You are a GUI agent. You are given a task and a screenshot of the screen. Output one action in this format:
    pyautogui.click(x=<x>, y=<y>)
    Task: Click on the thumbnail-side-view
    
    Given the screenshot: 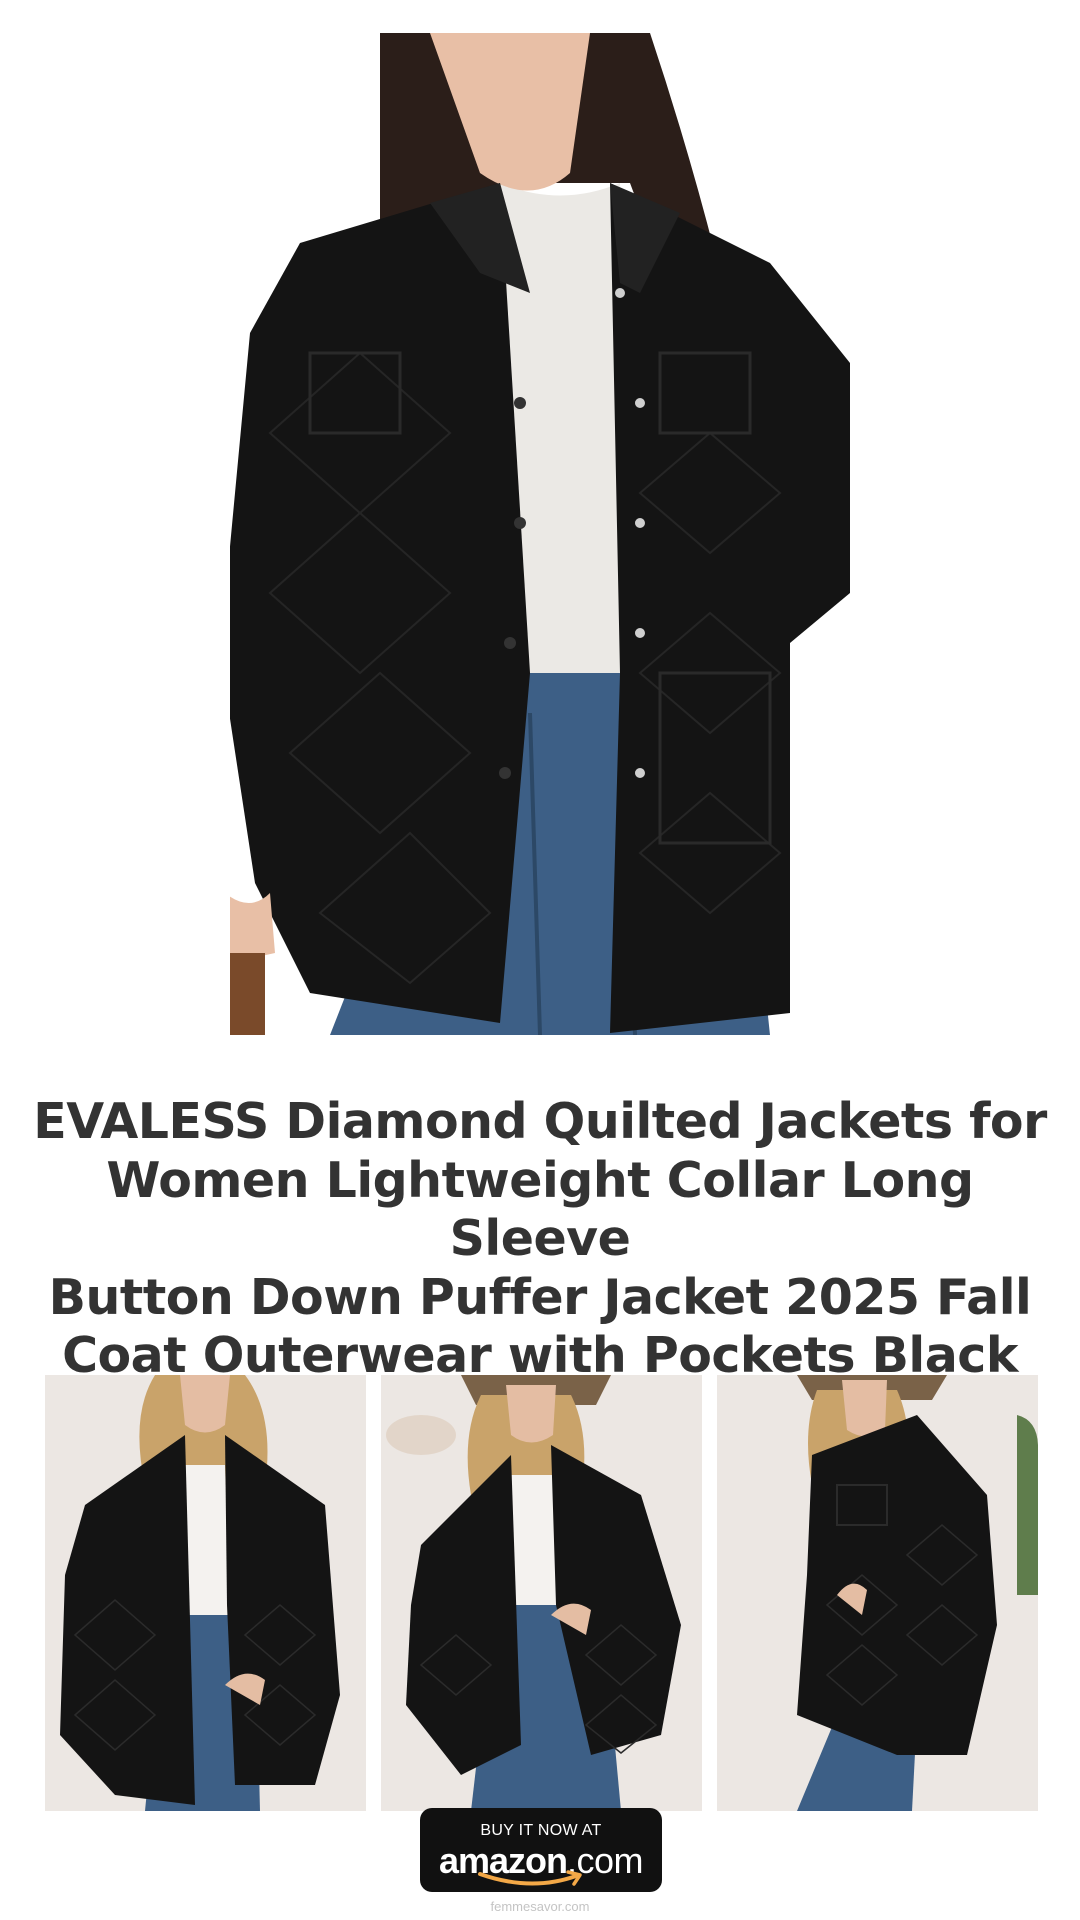 What is the action you would take?
    pyautogui.click(x=541, y=1593)
    